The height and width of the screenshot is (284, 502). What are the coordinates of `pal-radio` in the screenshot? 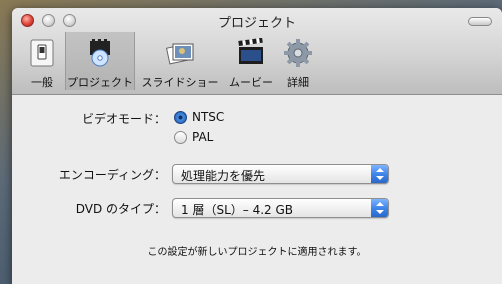 It's located at (180, 137).